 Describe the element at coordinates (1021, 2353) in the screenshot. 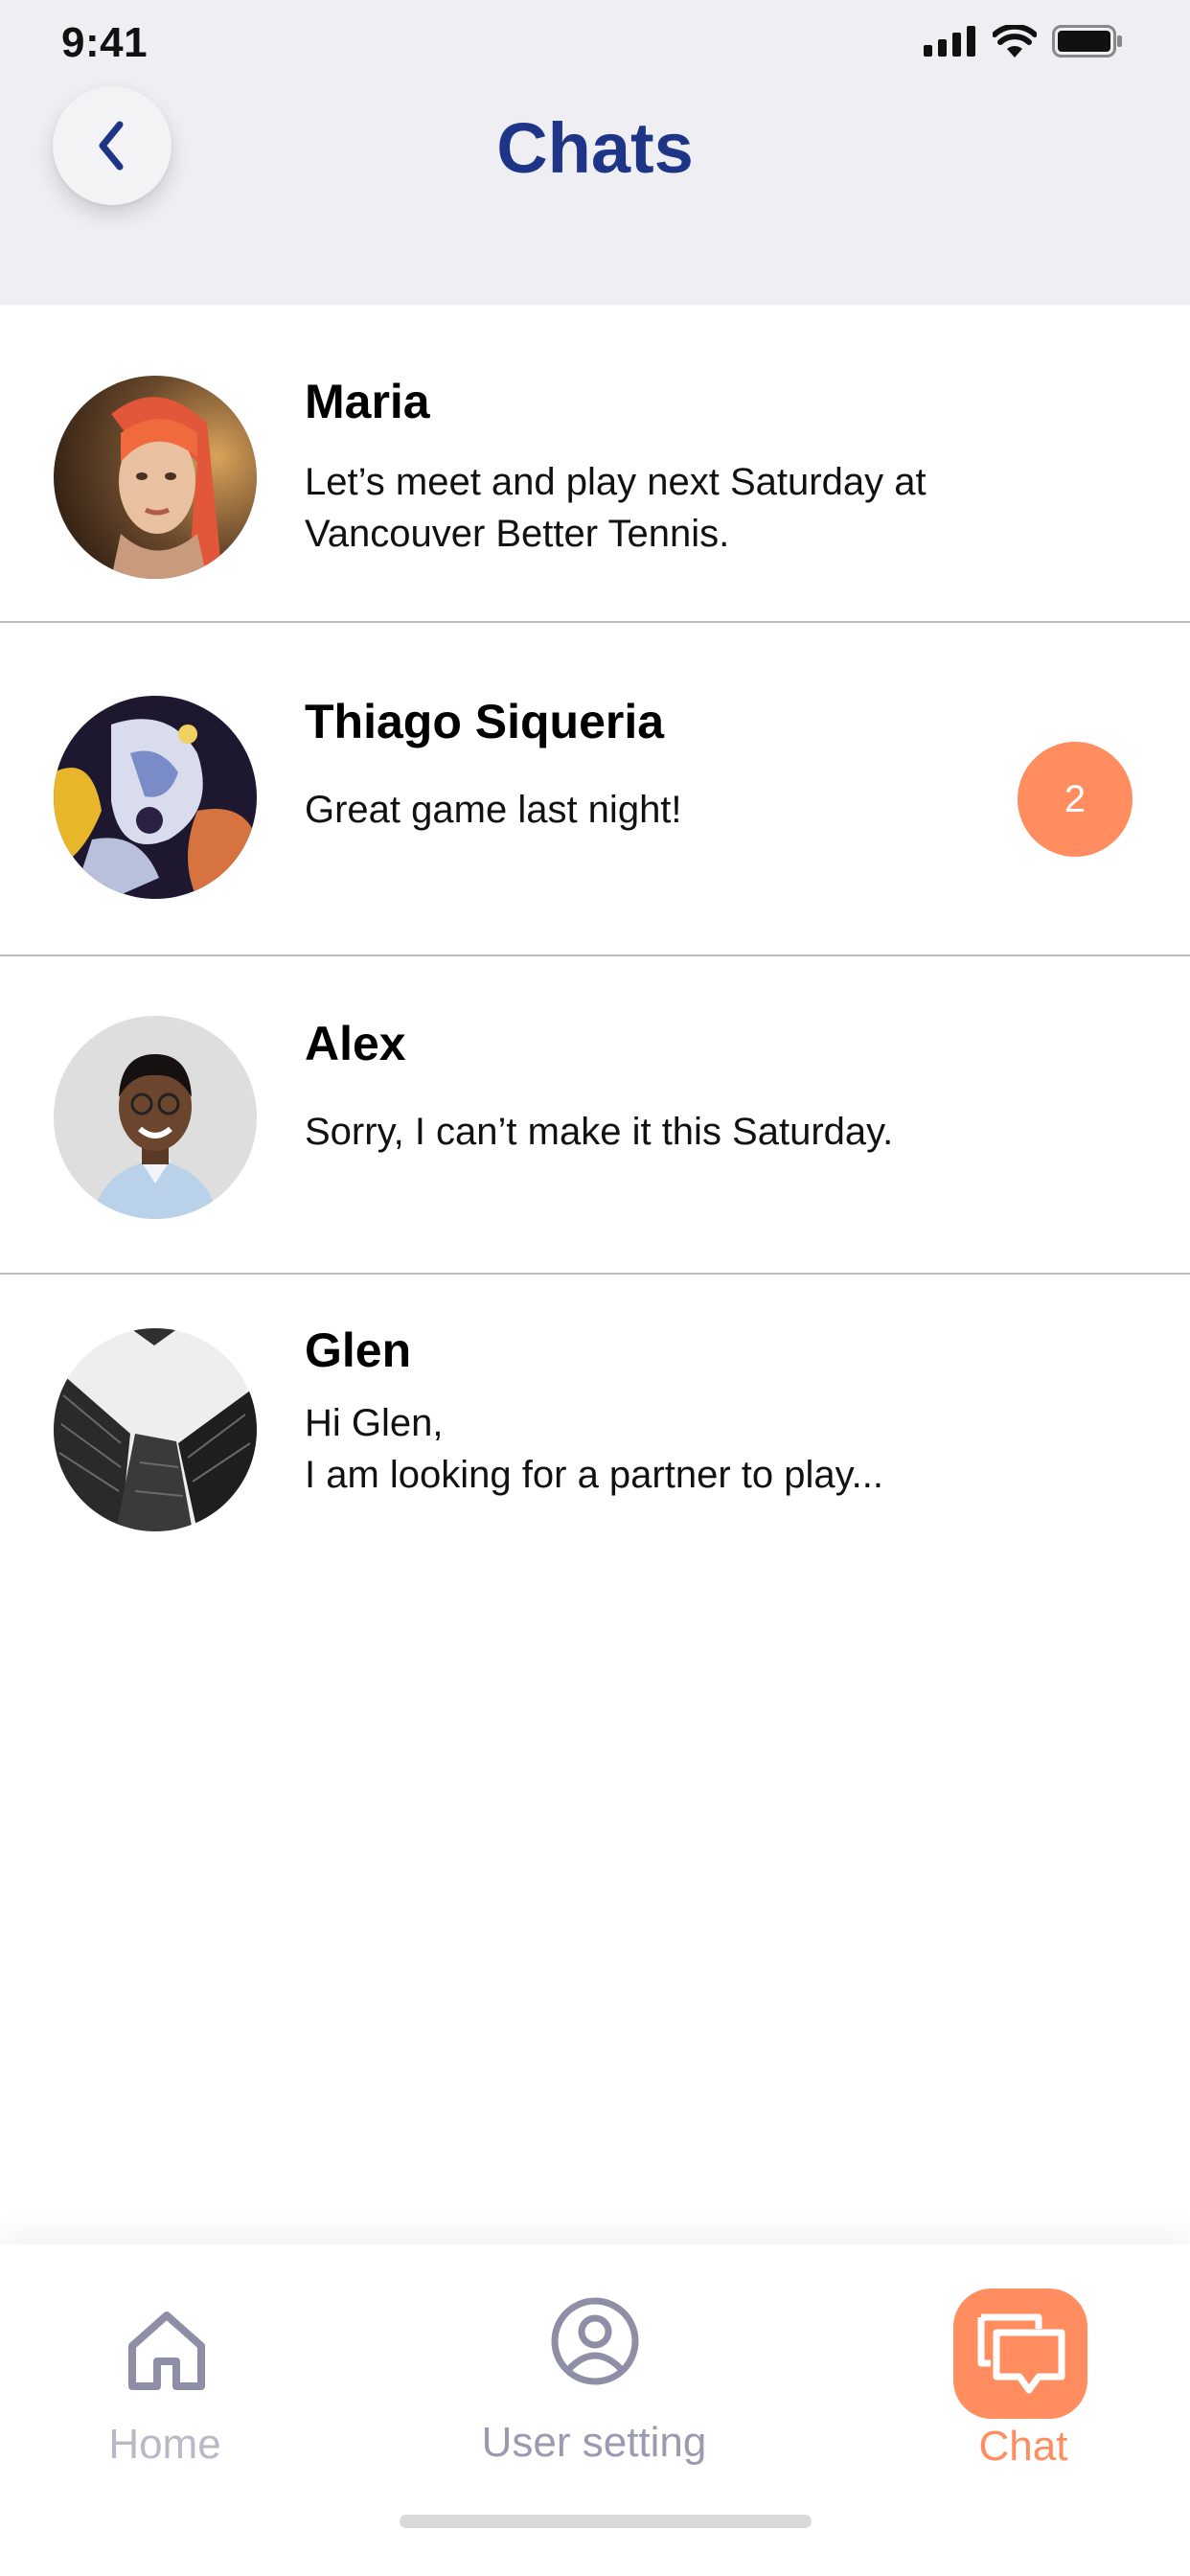

I see `chat-bubbles-icon` at that location.